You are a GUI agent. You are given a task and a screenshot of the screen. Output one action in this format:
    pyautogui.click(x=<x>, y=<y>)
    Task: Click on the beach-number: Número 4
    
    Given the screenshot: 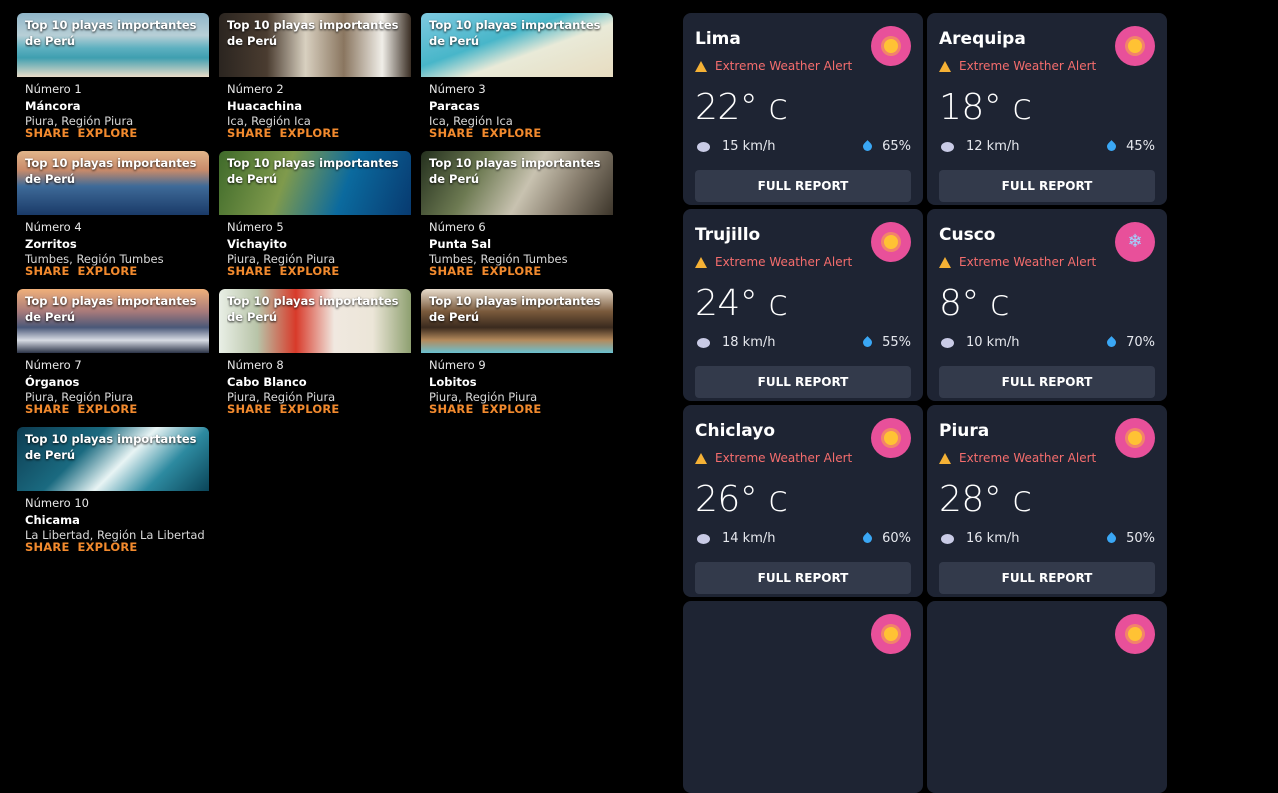 What is the action you would take?
    pyautogui.click(x=53, y=227)
    